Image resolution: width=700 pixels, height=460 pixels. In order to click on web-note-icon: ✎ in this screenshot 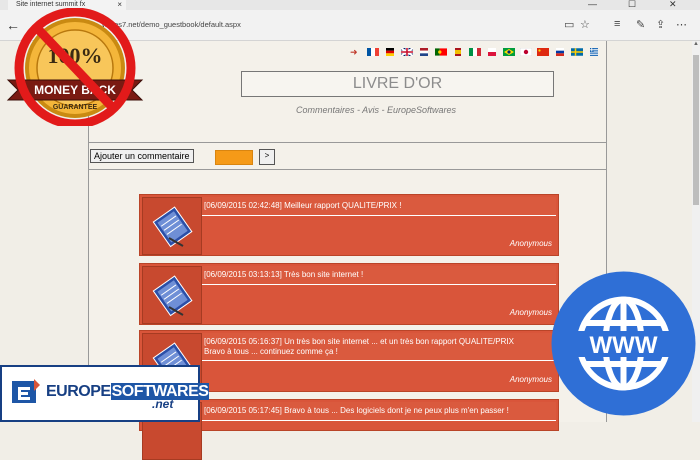, I will do `click(640, 24)`.